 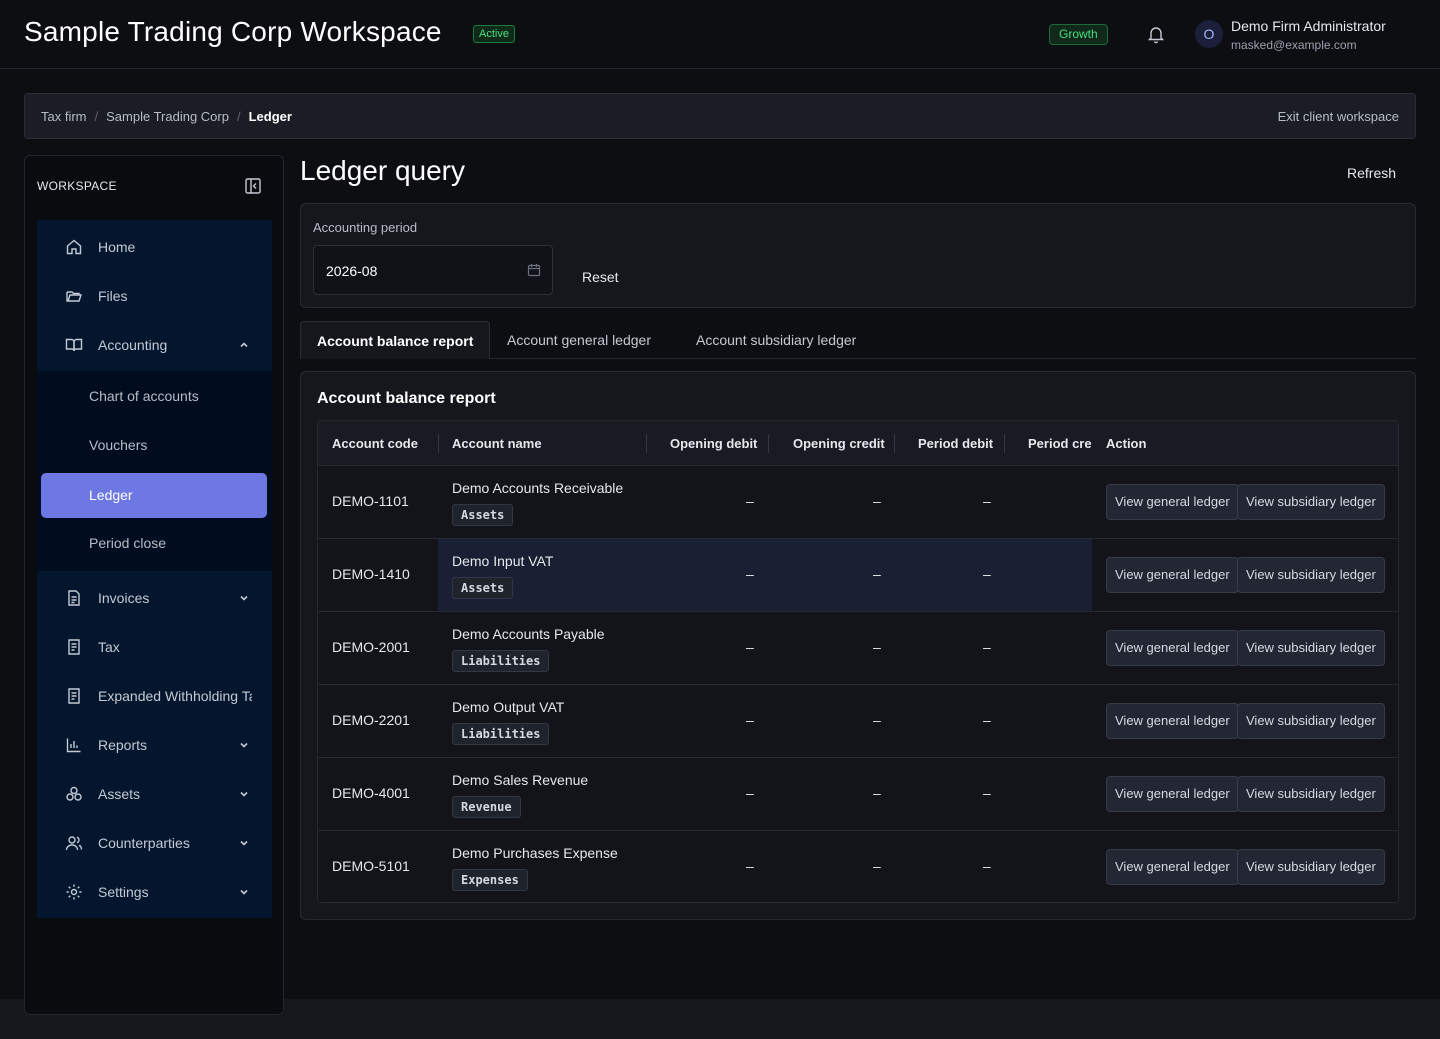 What do you see at coordinates (77, 186) in the screenshot?
I see `sidebar-heading: WORKSPACE` at bounding box center [77, 186].